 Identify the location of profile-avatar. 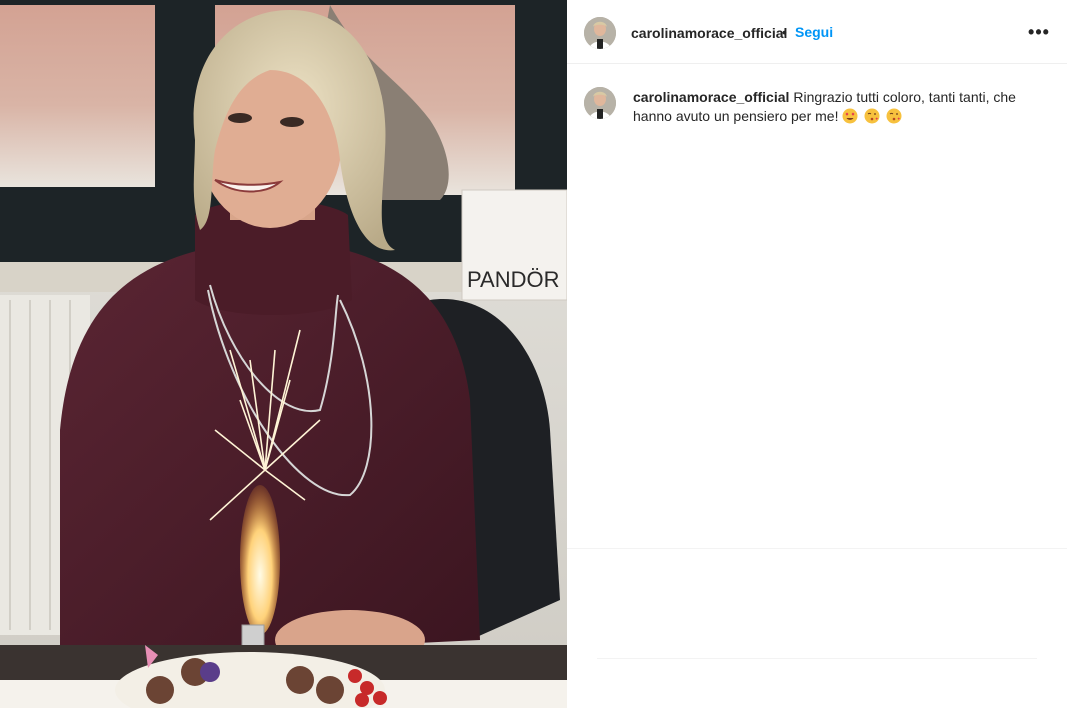
(600, 33).